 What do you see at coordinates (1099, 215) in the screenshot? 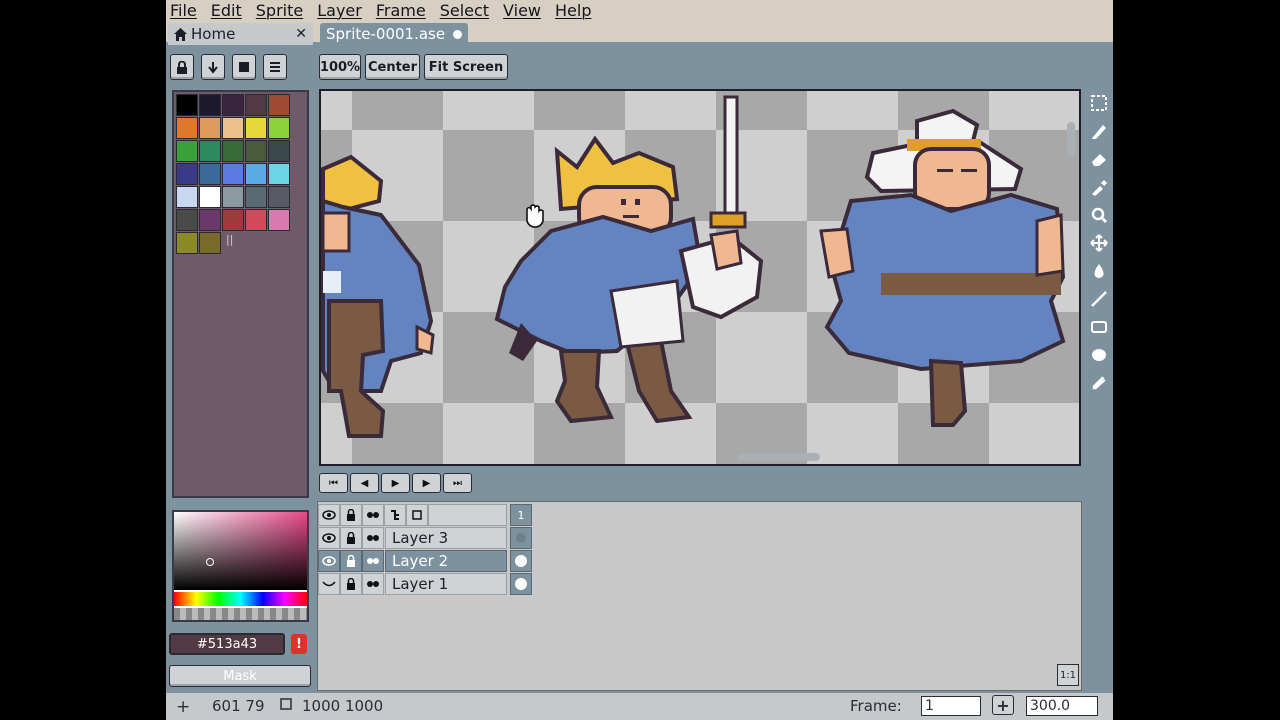
I see `zoom-icon` at bounding box center [1099, 215].